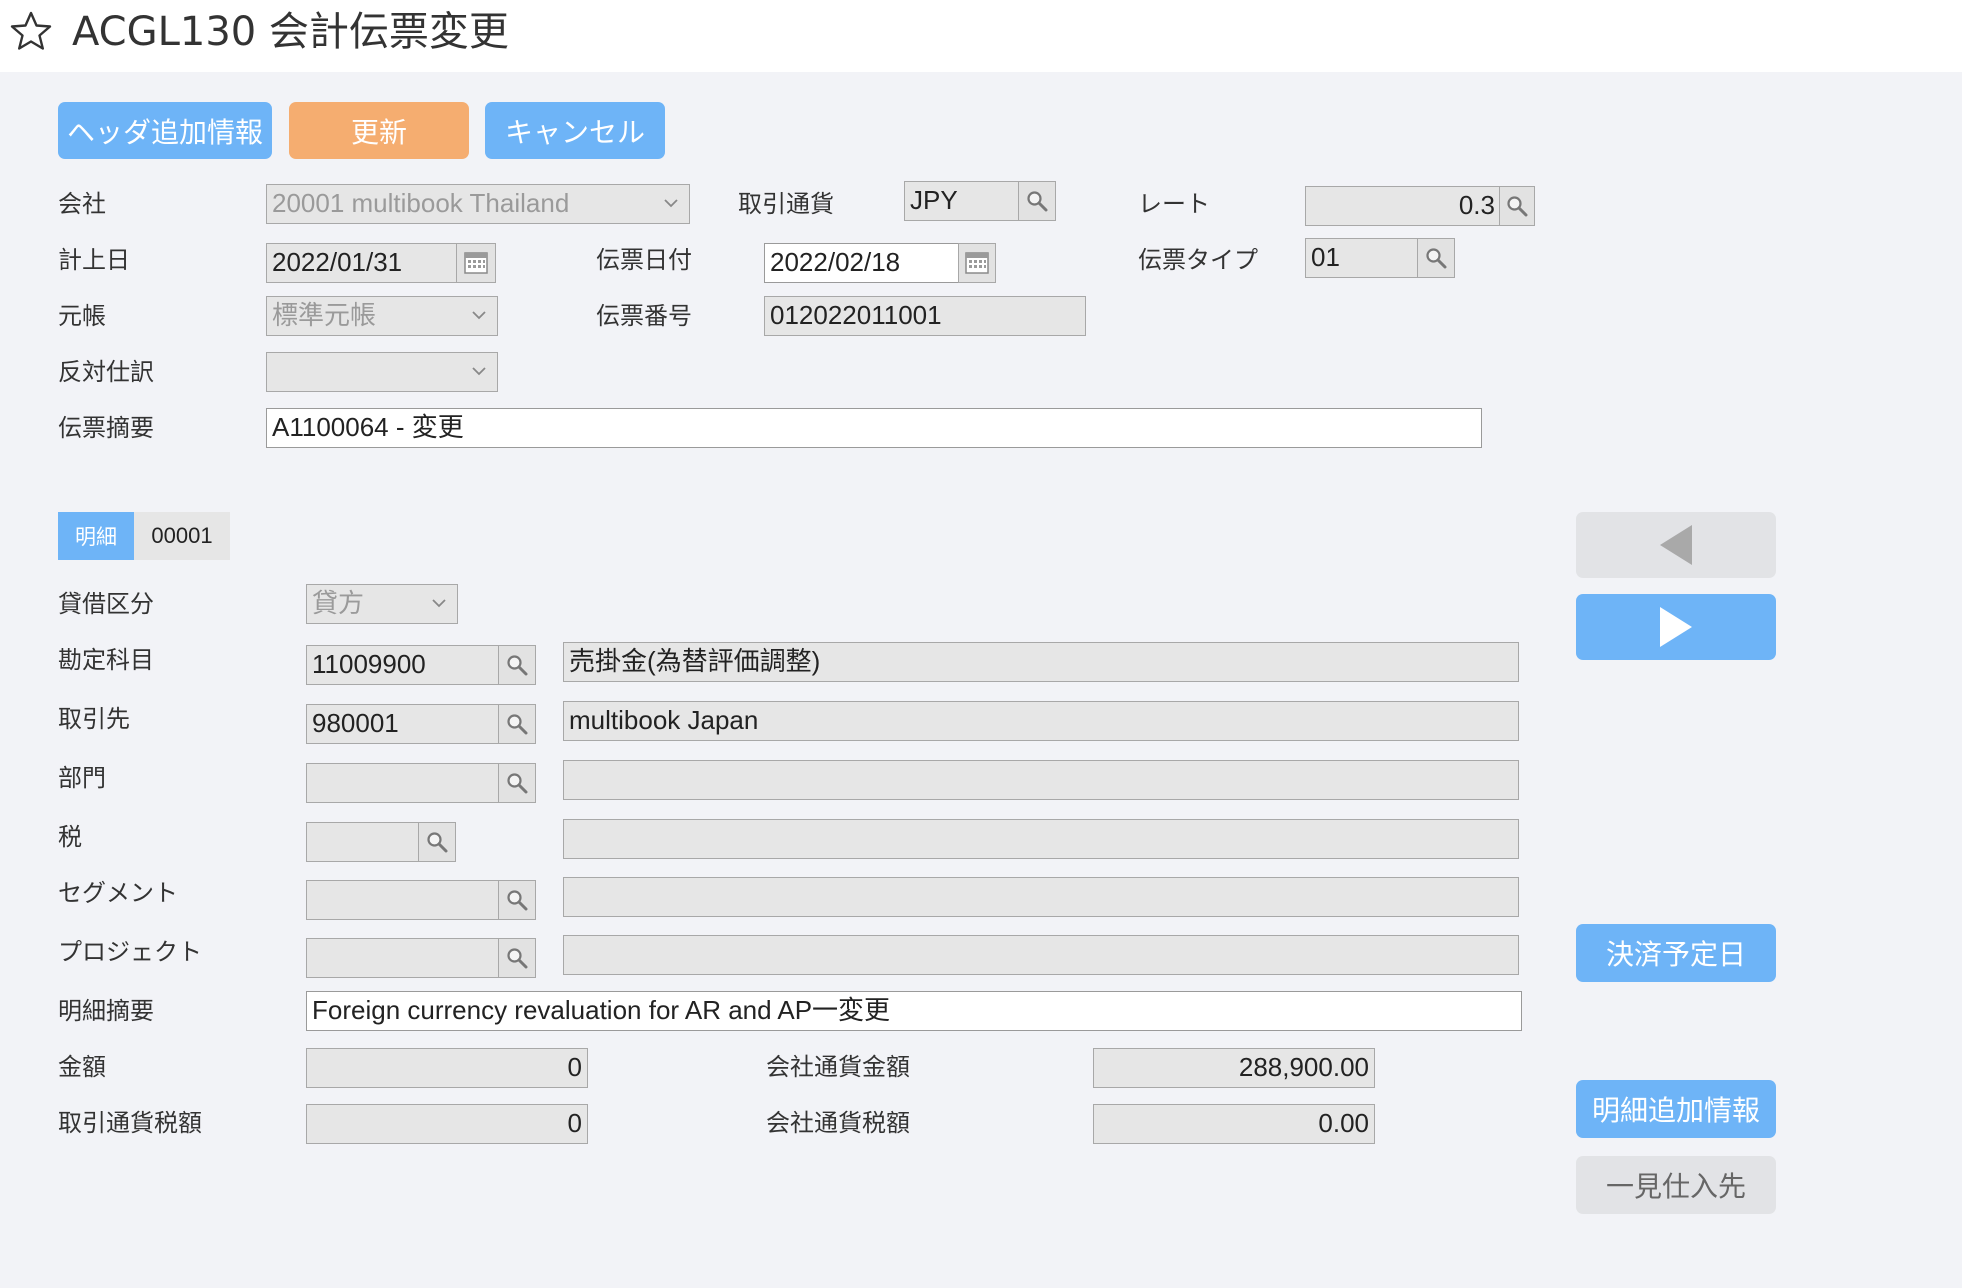 This screenshot has width=1962, height=1288. I want to click on posting-date-calendar-button, so click(476, 263).